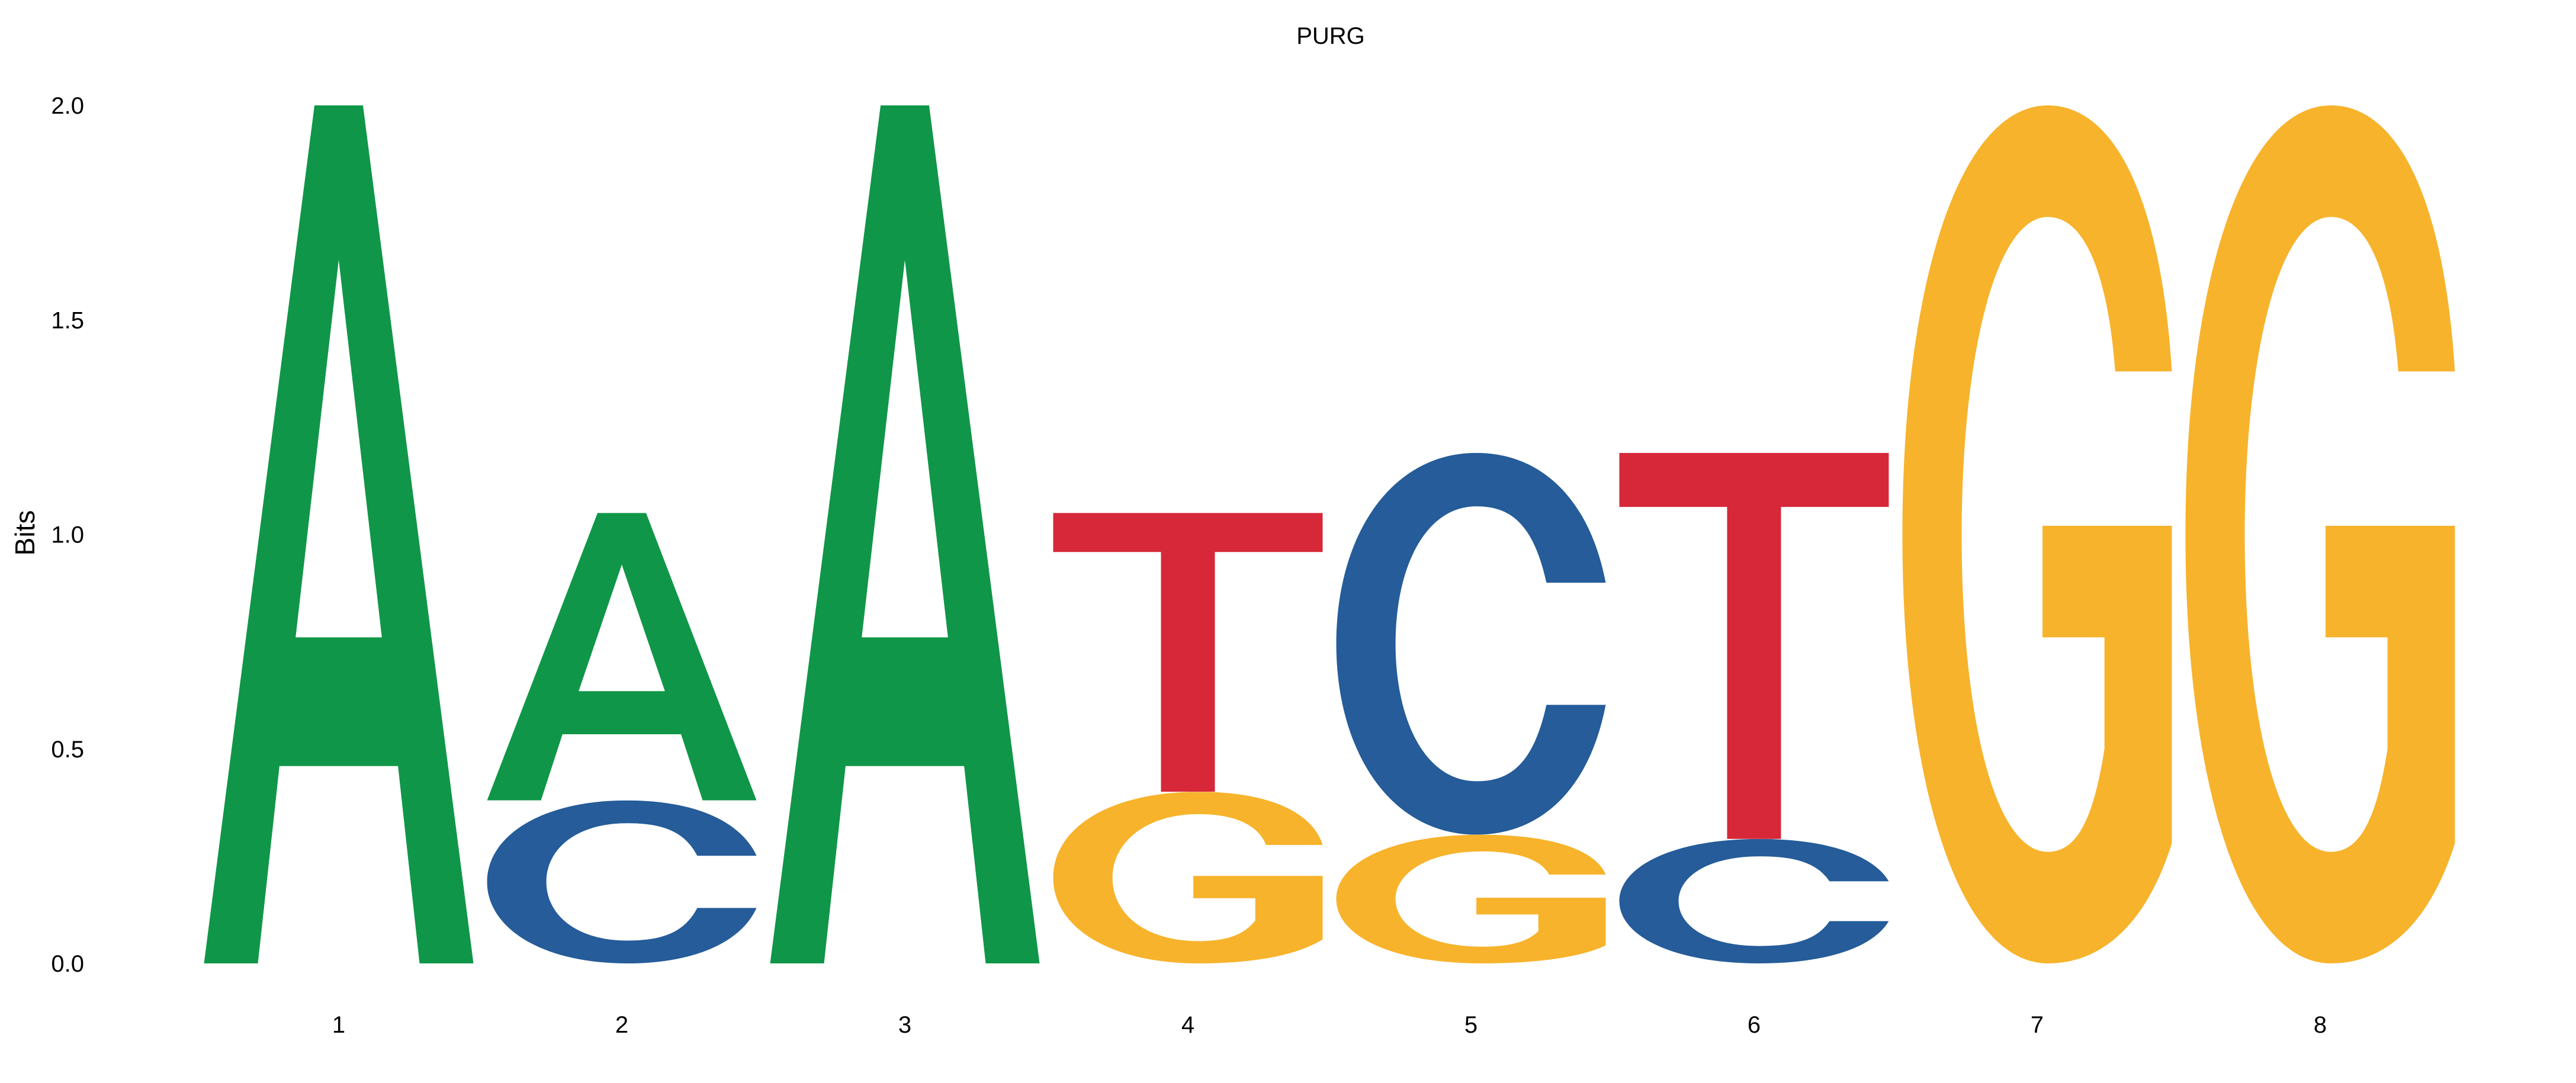 The image size is (2576, 1083). What do you see at coordinates (338, 1025) in the screenshot?
I see `x-tick-label: 1` at bounding box center [338, 1025].